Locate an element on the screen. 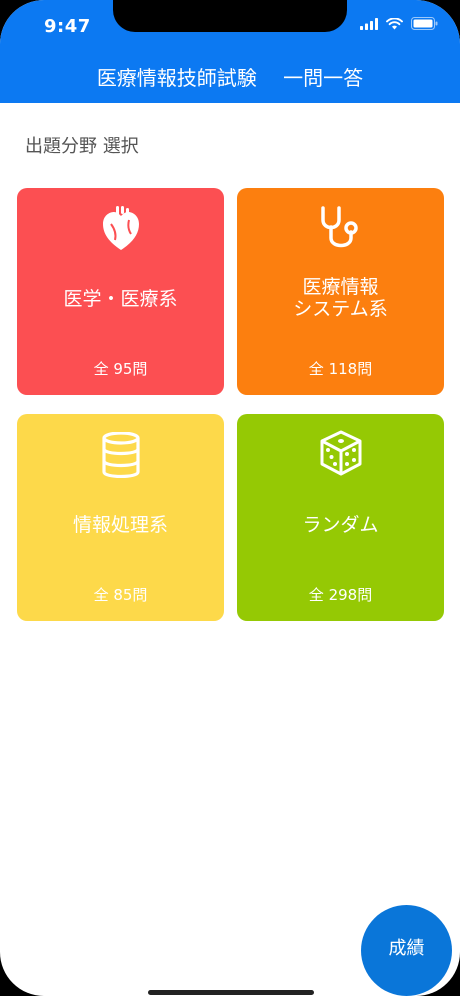 The width and height of the screenshot is (460, 996). signal-icon is located at coordinates (369, 23).